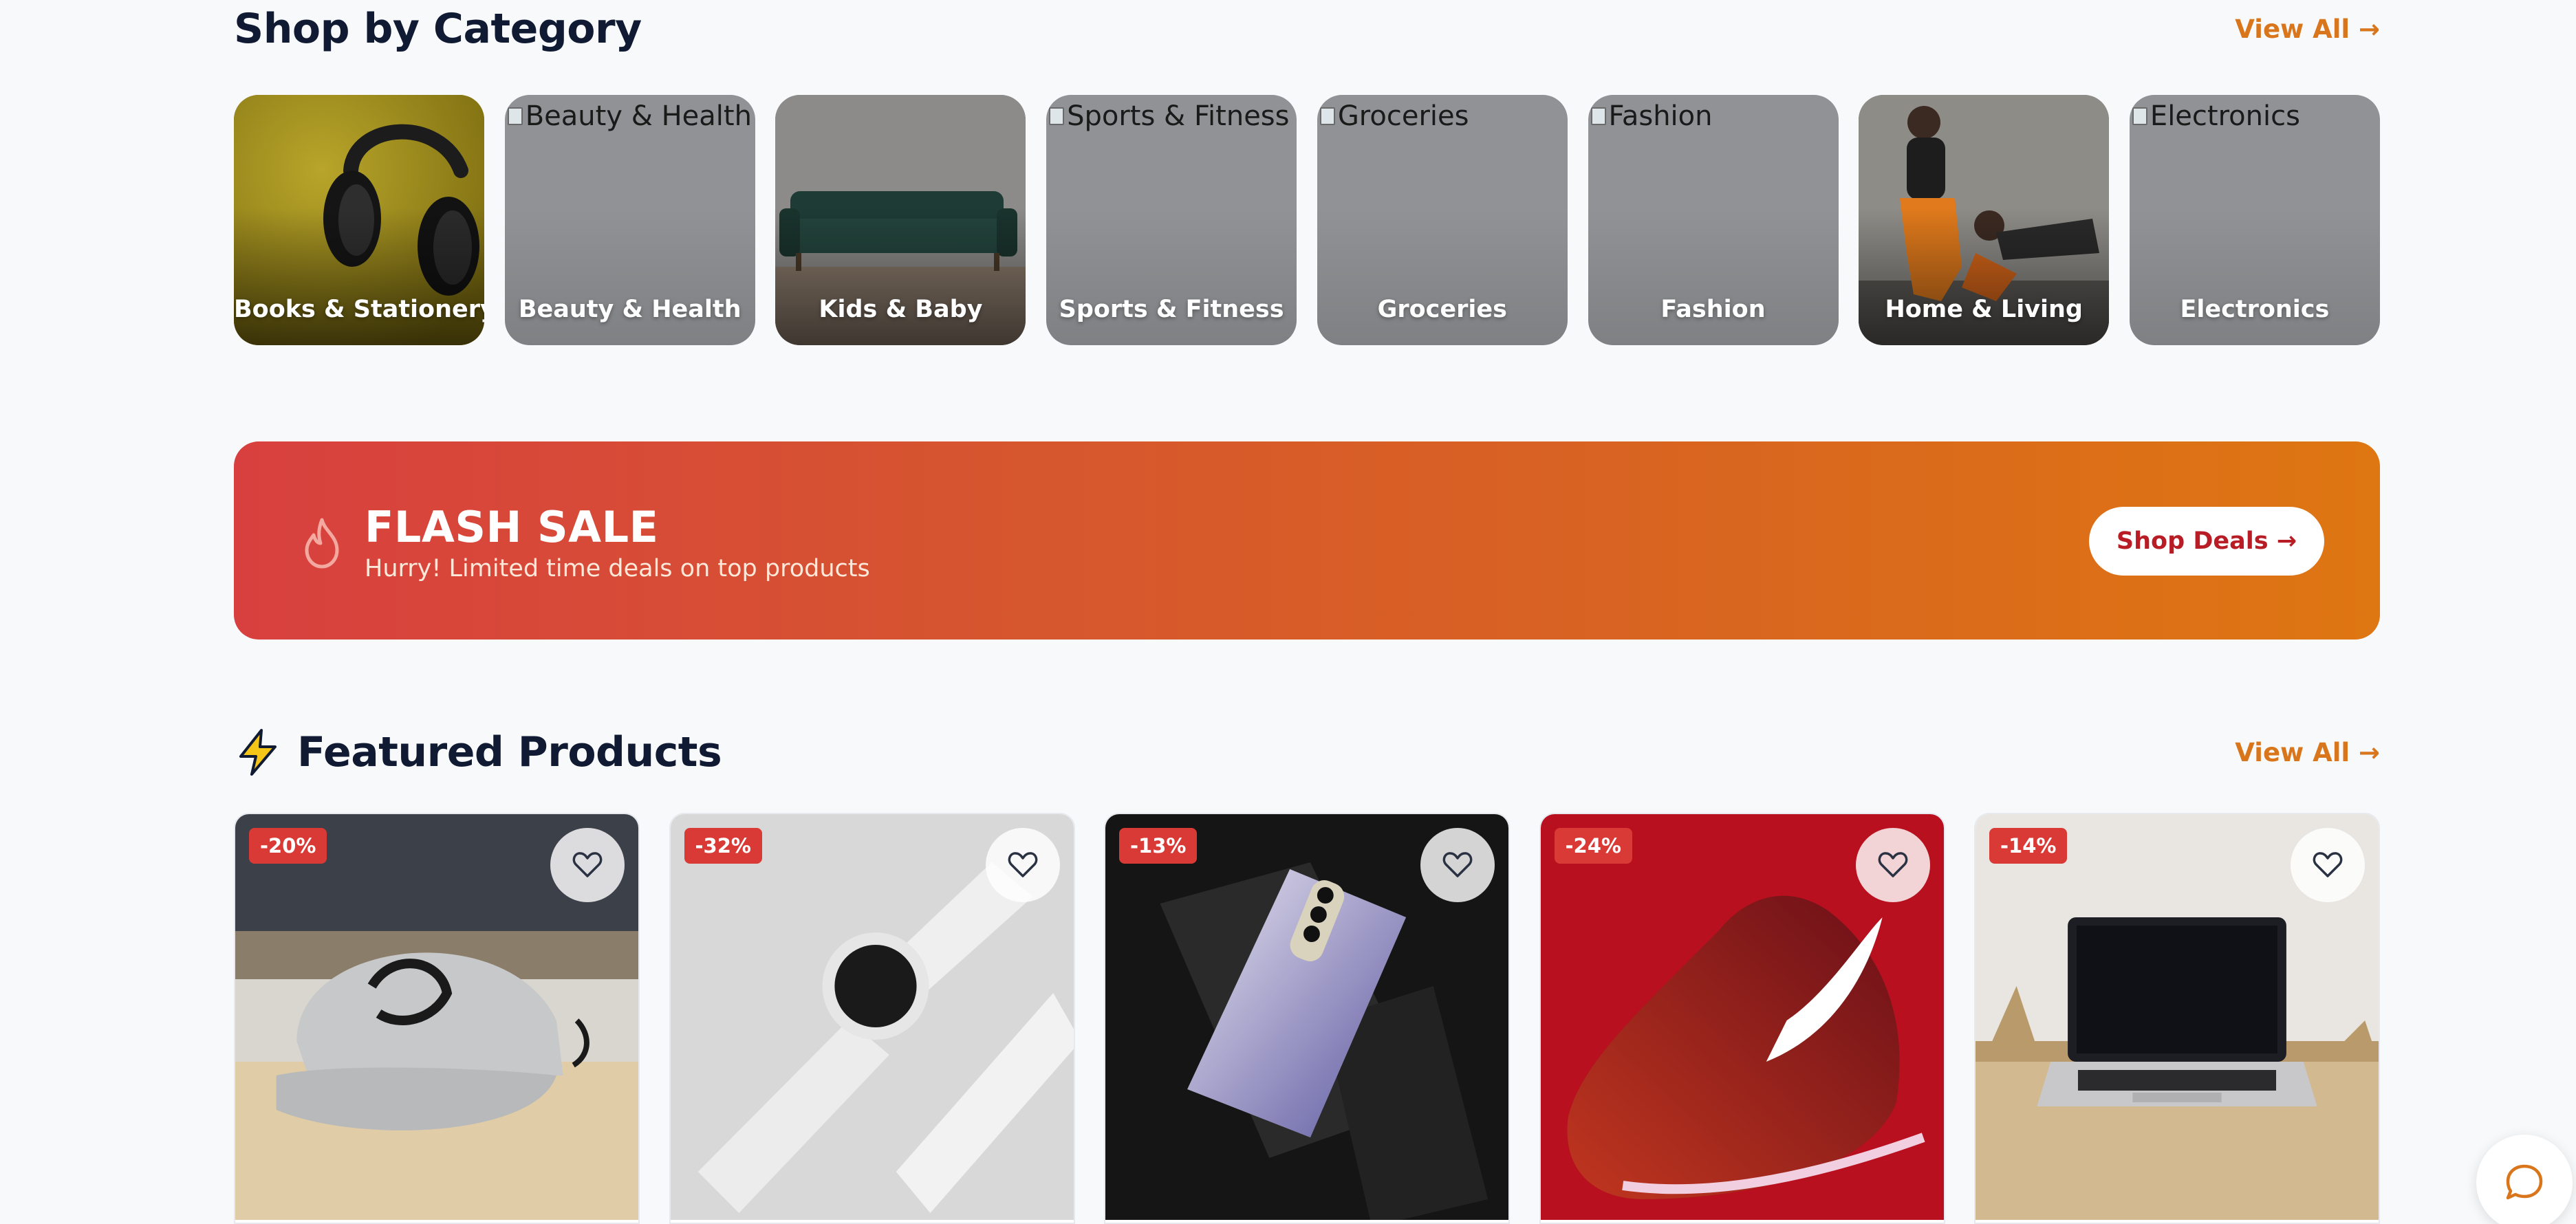 The width and height of the screenshot is (2576, 1224). Describe the element at coordinates (1984, 220) in the screenshot. I see `category-tile-home: Home & Living` at that location.